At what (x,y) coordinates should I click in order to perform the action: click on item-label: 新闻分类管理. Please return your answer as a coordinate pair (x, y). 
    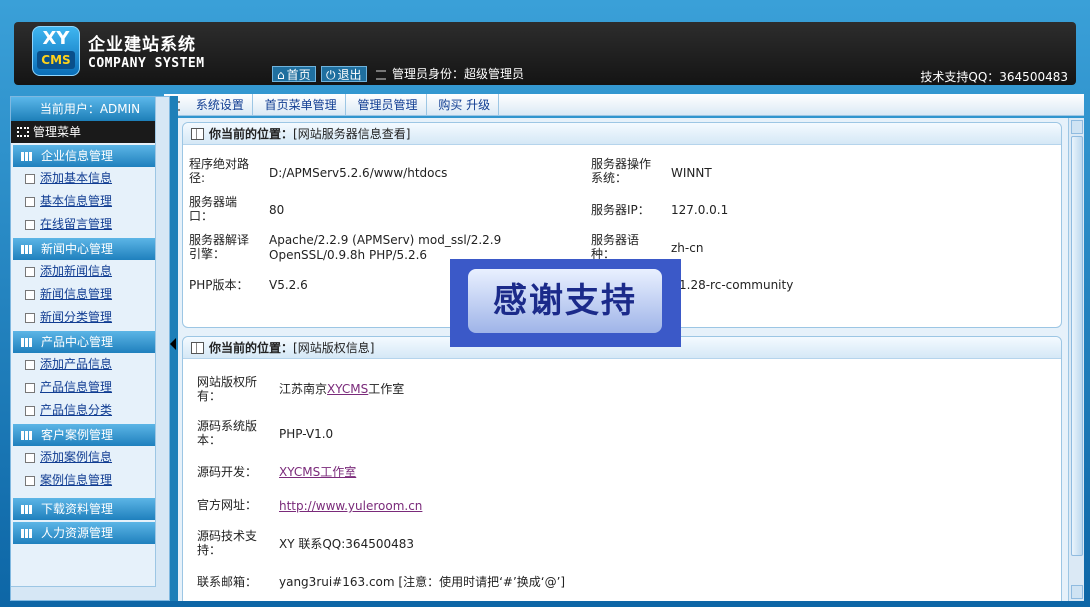
    Looking at the image, I should click on (76, 317).